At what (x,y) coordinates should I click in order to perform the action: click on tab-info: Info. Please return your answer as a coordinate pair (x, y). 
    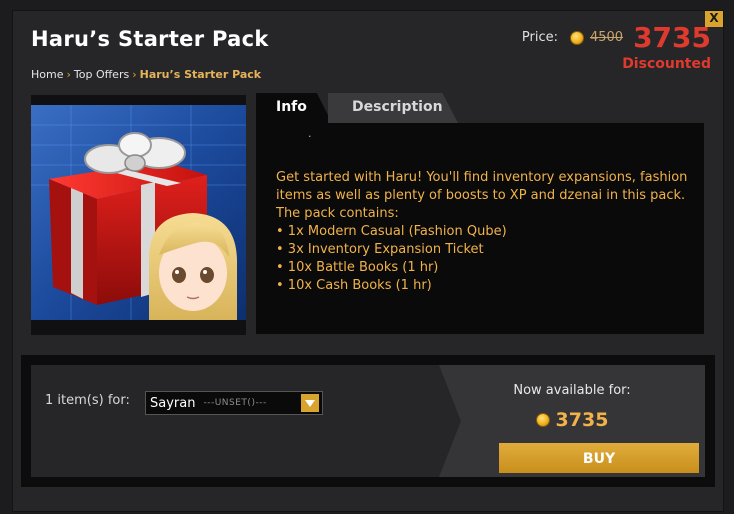
    Looking at the image, I should click on (294, 108).